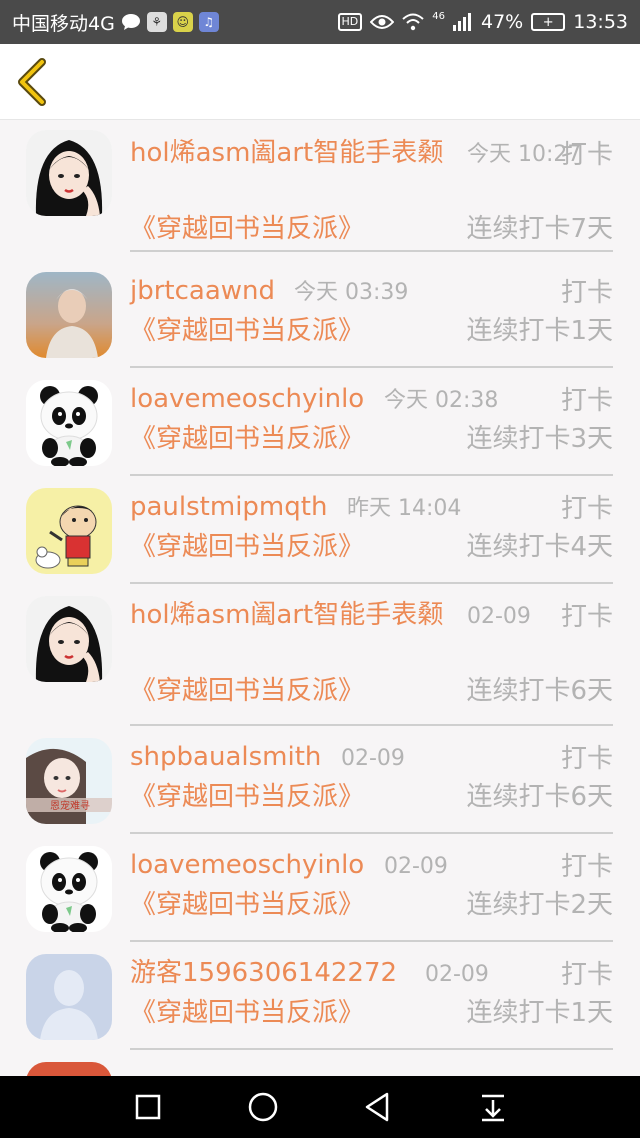 The height and width of the screenshot is (1138, 640). Describe the element at coordinates (539, 905) in the screenshot. I see `streak-label: 连续打卡2天` at that location.